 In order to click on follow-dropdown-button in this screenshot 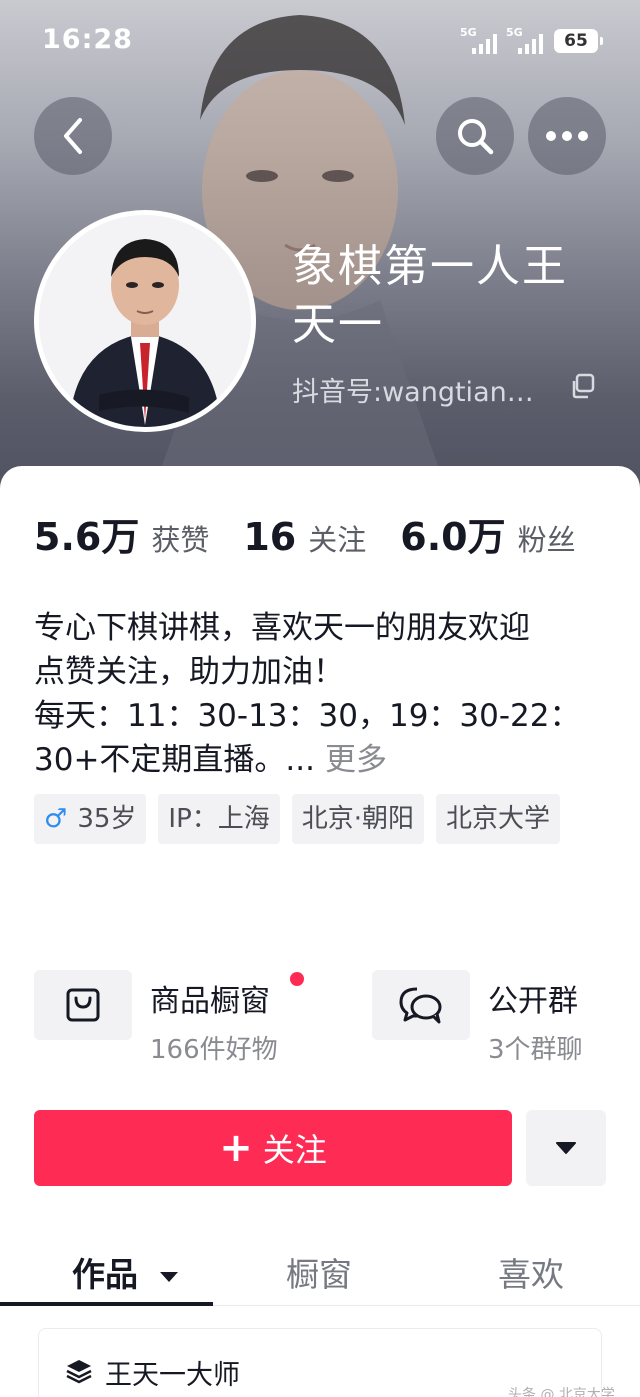, I will do `click(566, 1148)`.